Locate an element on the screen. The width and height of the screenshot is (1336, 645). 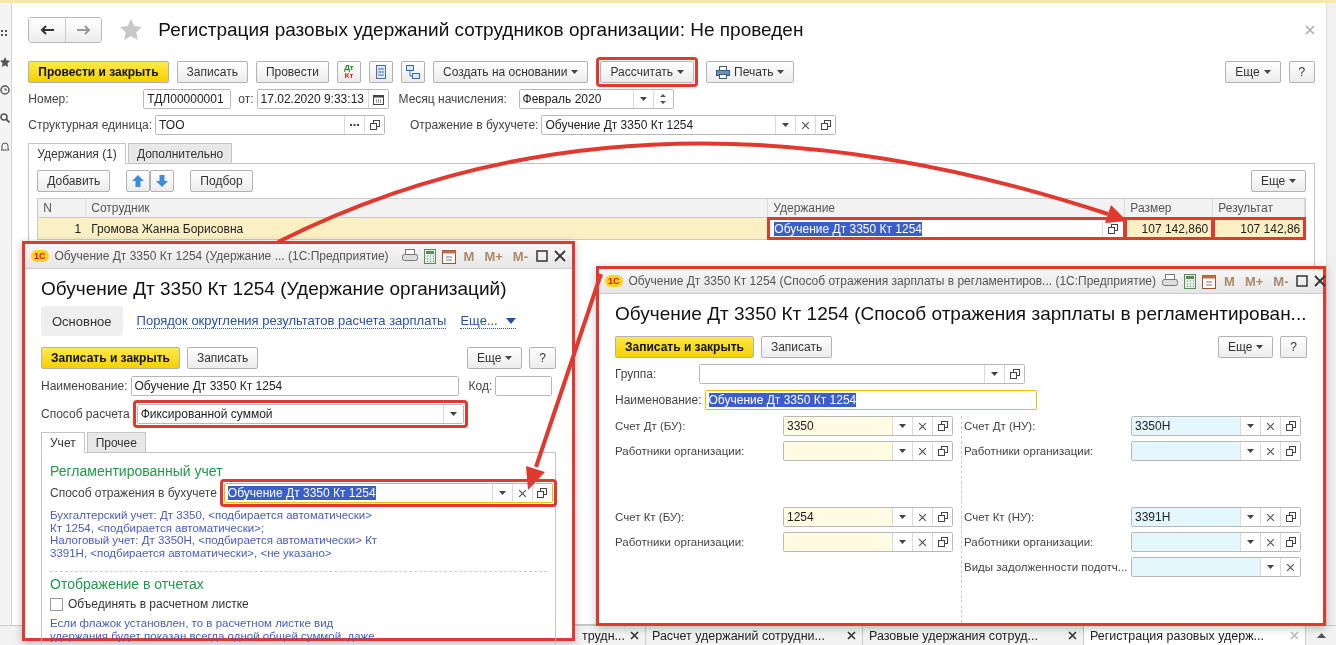
input-field: 3350Н is located at coordinates (1216, 426).